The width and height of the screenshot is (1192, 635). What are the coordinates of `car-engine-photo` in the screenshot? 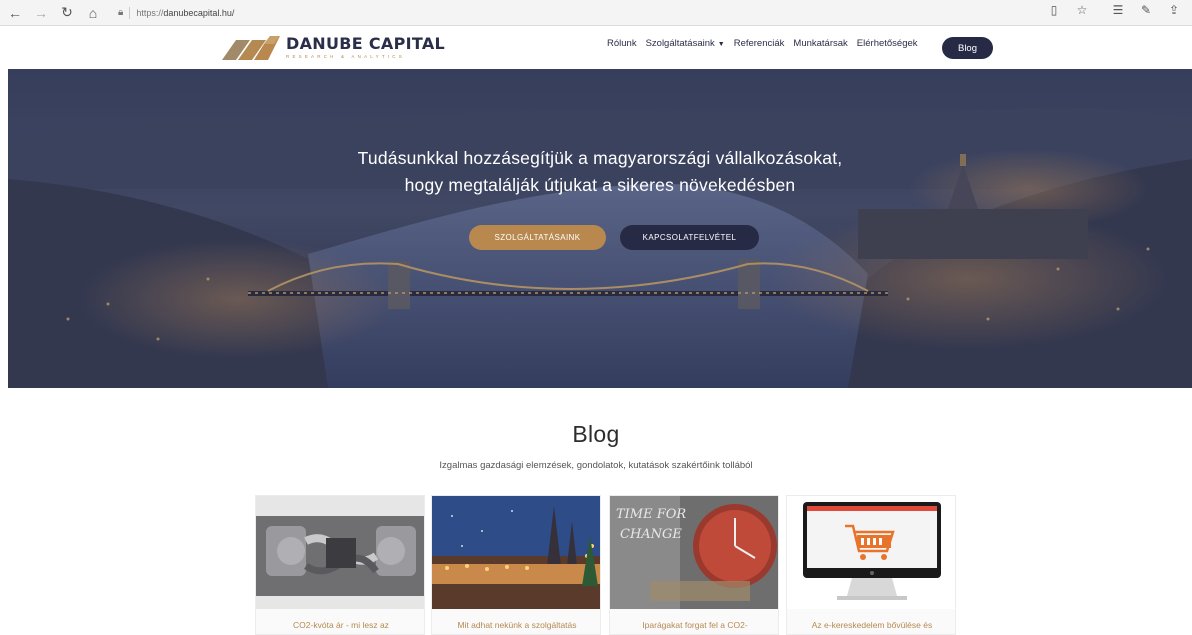 It's located at (340, 552).